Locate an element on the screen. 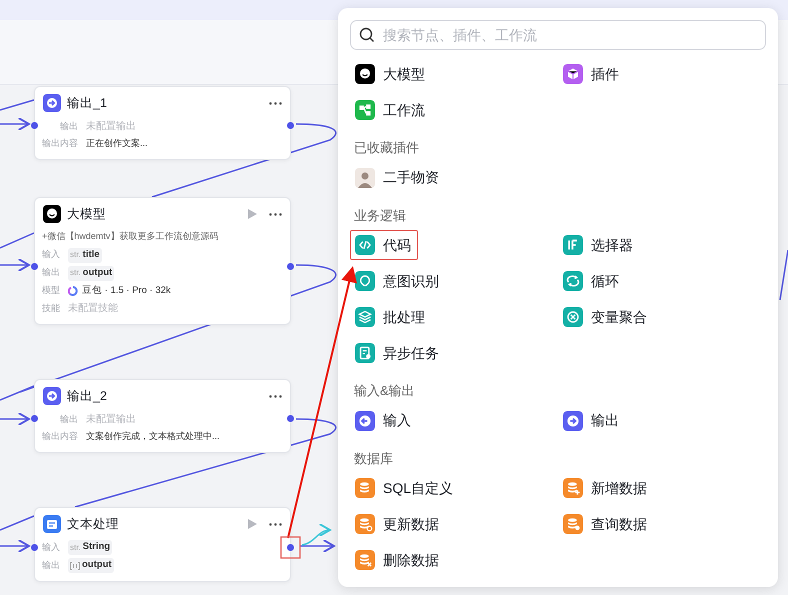 The height and width of the screenshot is (595, 788). workflow-node-card: 大模型 +微信【hwdemtv】获取更多工作流创意源码 输入 str. title 输出 str. output 模型 豆包 · 1.5 · Pro · 32k 技能 未配置技能 is located at coordinates (162, 261).